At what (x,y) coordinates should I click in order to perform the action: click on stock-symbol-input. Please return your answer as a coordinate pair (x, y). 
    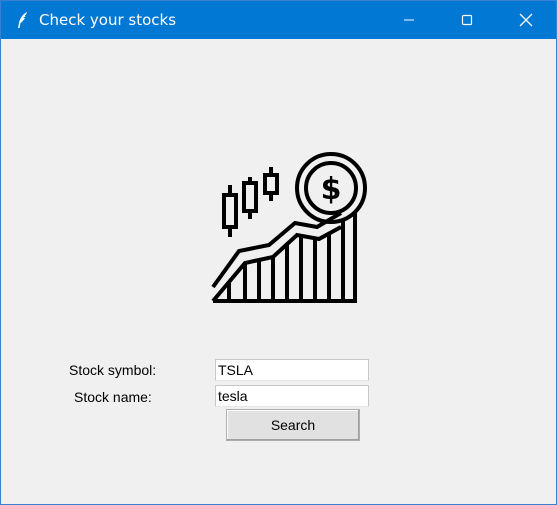
    Looking at the image, I should click on (292, 370).